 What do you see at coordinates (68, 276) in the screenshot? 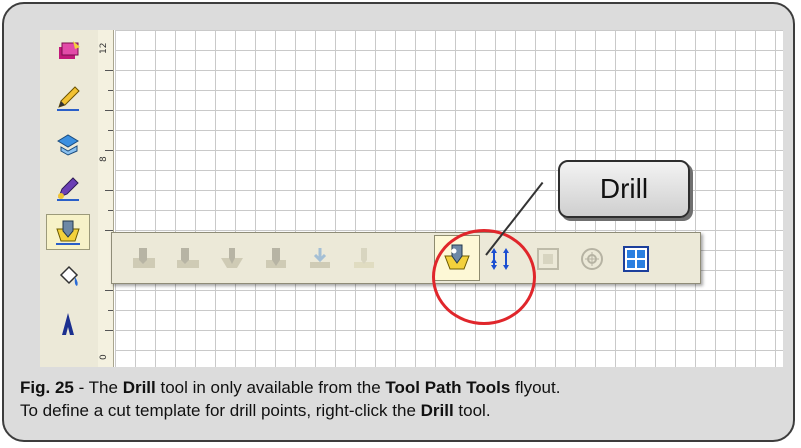
I see `paint-bucket-icon` at bounding box center [68, 276].